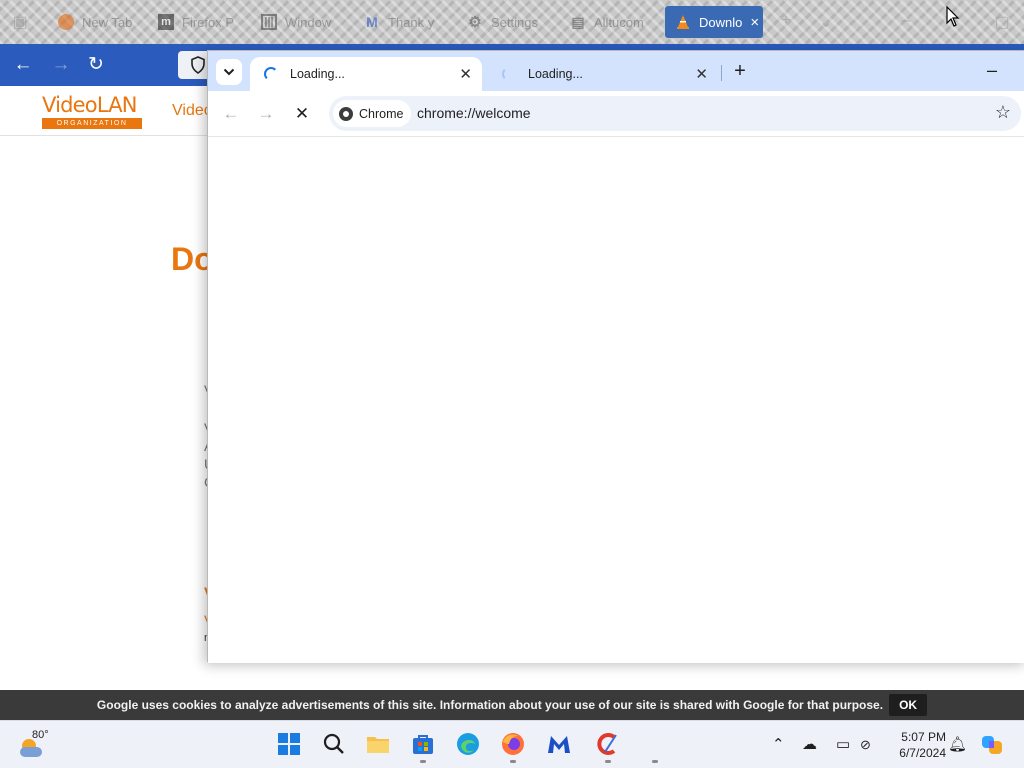  I want to click on close-tab-icon: ×, so click(754, 22).